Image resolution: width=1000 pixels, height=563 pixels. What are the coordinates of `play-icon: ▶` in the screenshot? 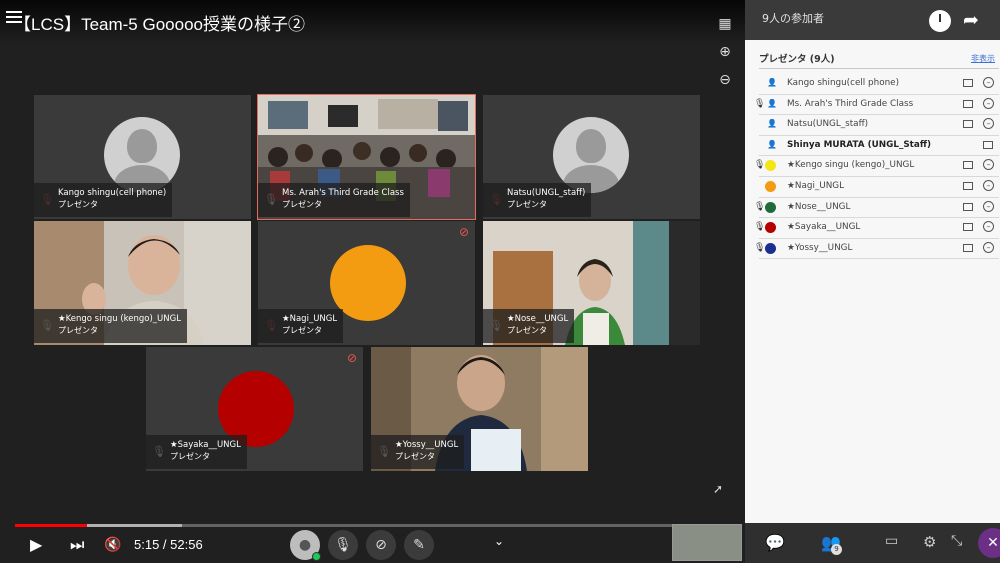 It's located at (36, 545).